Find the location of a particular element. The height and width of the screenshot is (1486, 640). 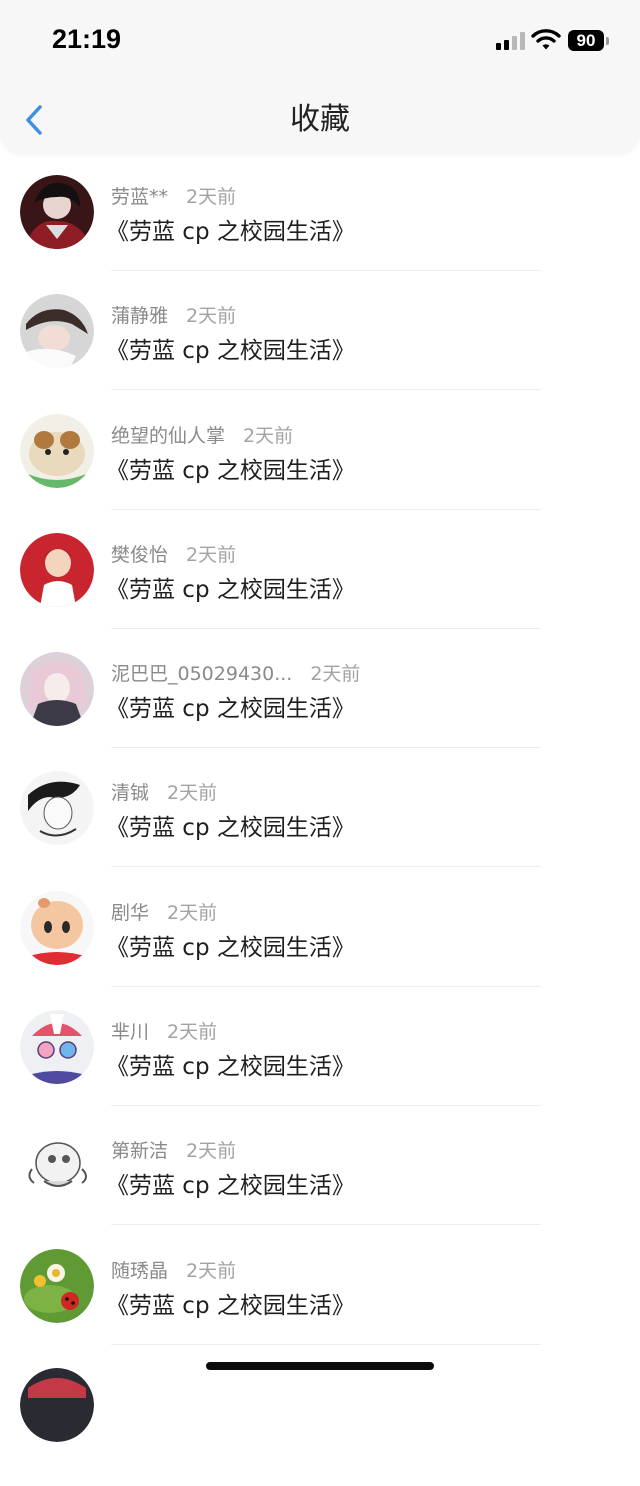

item-author: 樊俊怡 is located at coordinates (139, 555).